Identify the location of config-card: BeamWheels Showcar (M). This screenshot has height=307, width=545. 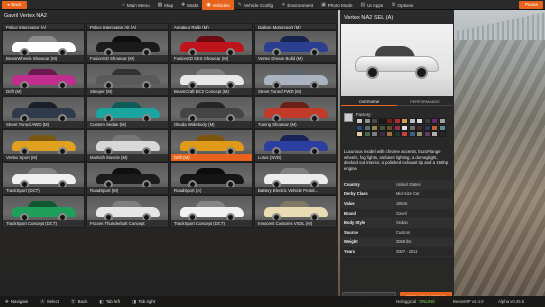
(43, 46).